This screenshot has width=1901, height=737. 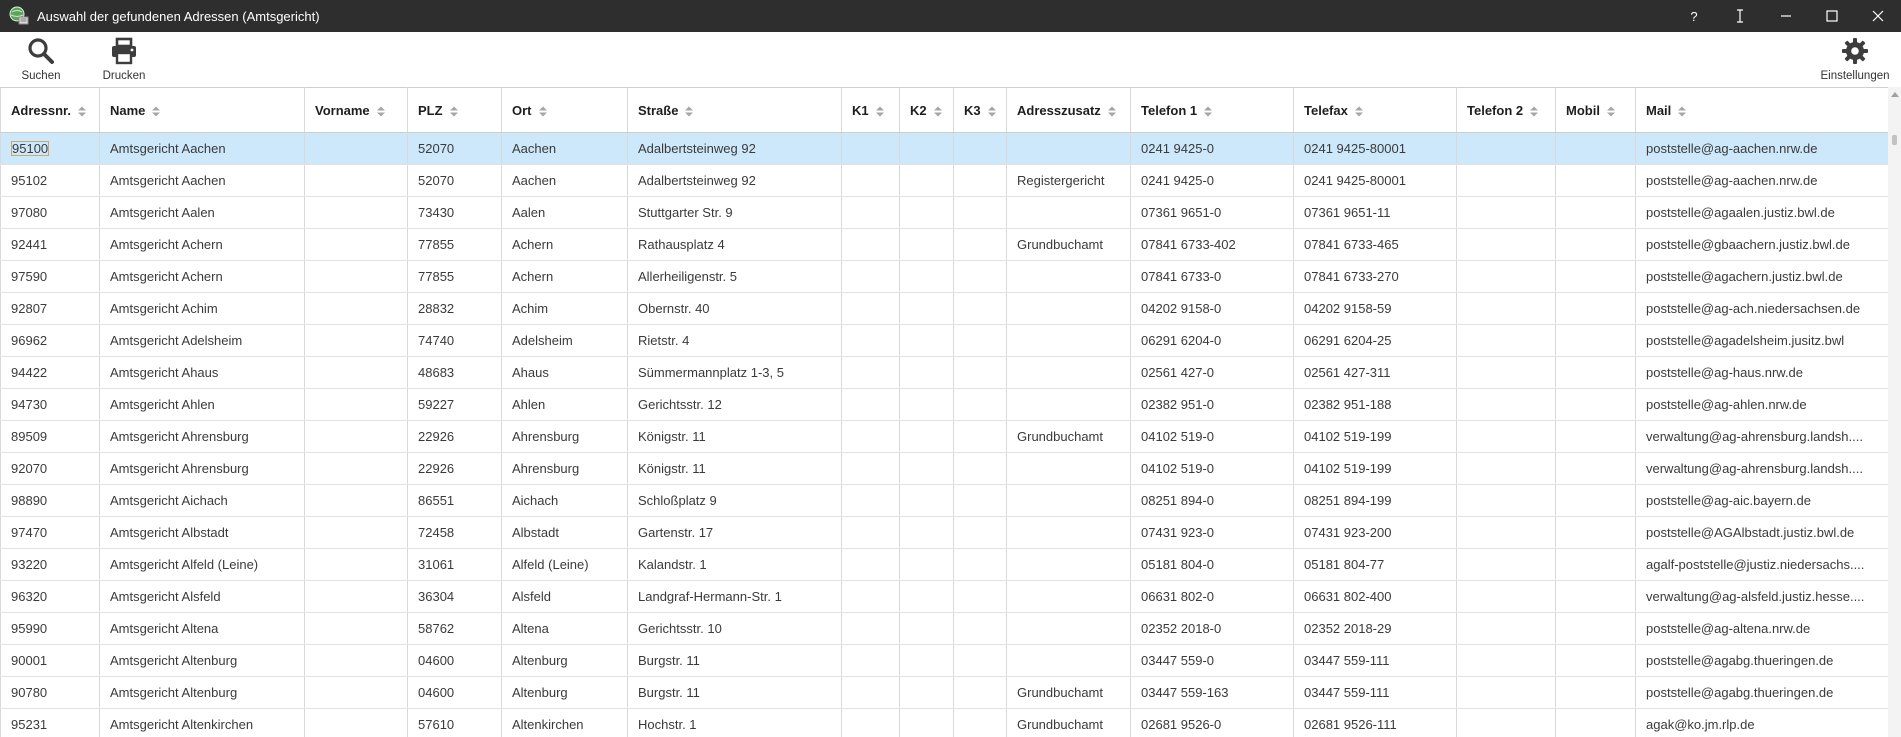 What do you see at coordinates (454, 628) in the screenshot?
I see `table-cell: 58762` at bounding box center [454, 628].